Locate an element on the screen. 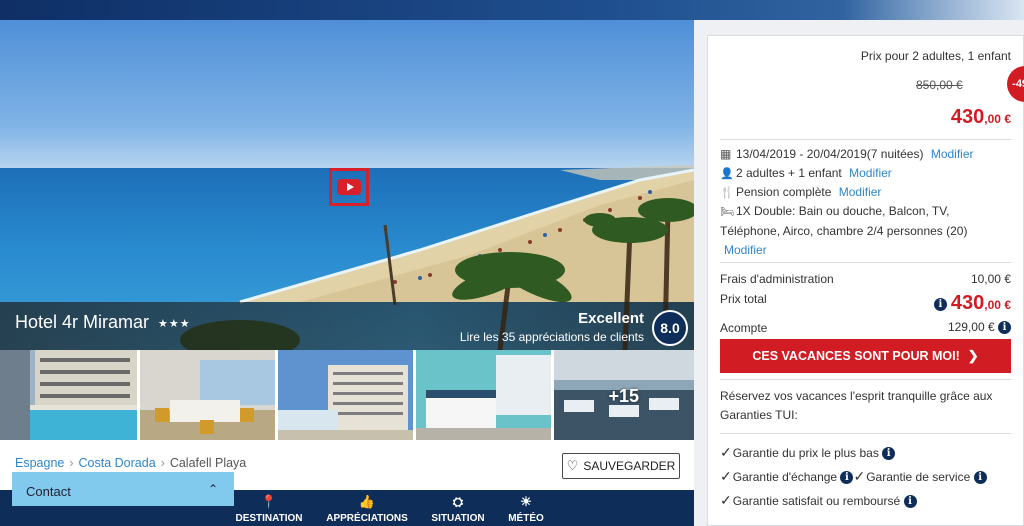  guarantee-service-text: Garantie de service is located at coordinates (918, 477).